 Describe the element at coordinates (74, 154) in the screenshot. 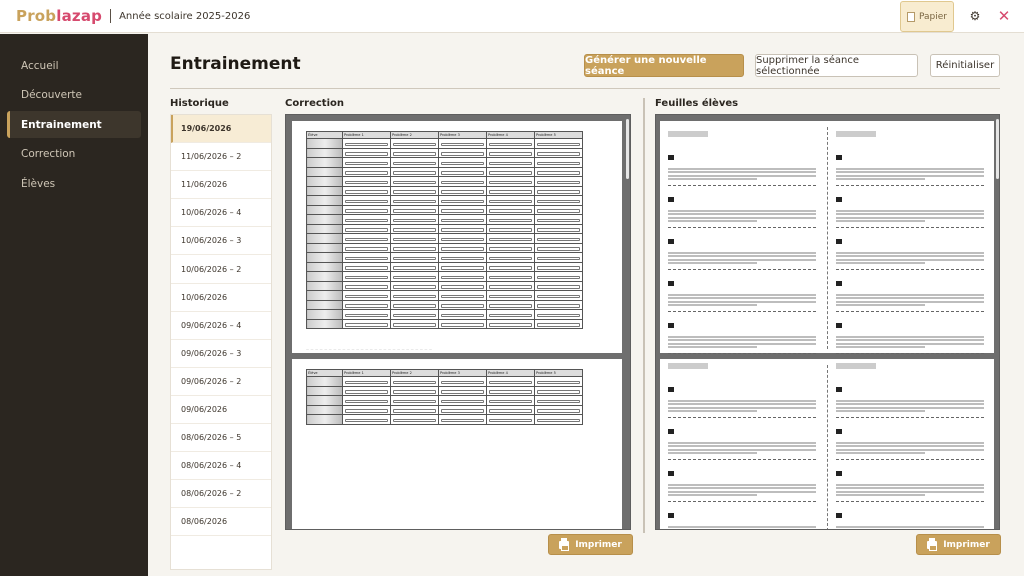

I see `sidebar-item-correction: Correction` at that location.